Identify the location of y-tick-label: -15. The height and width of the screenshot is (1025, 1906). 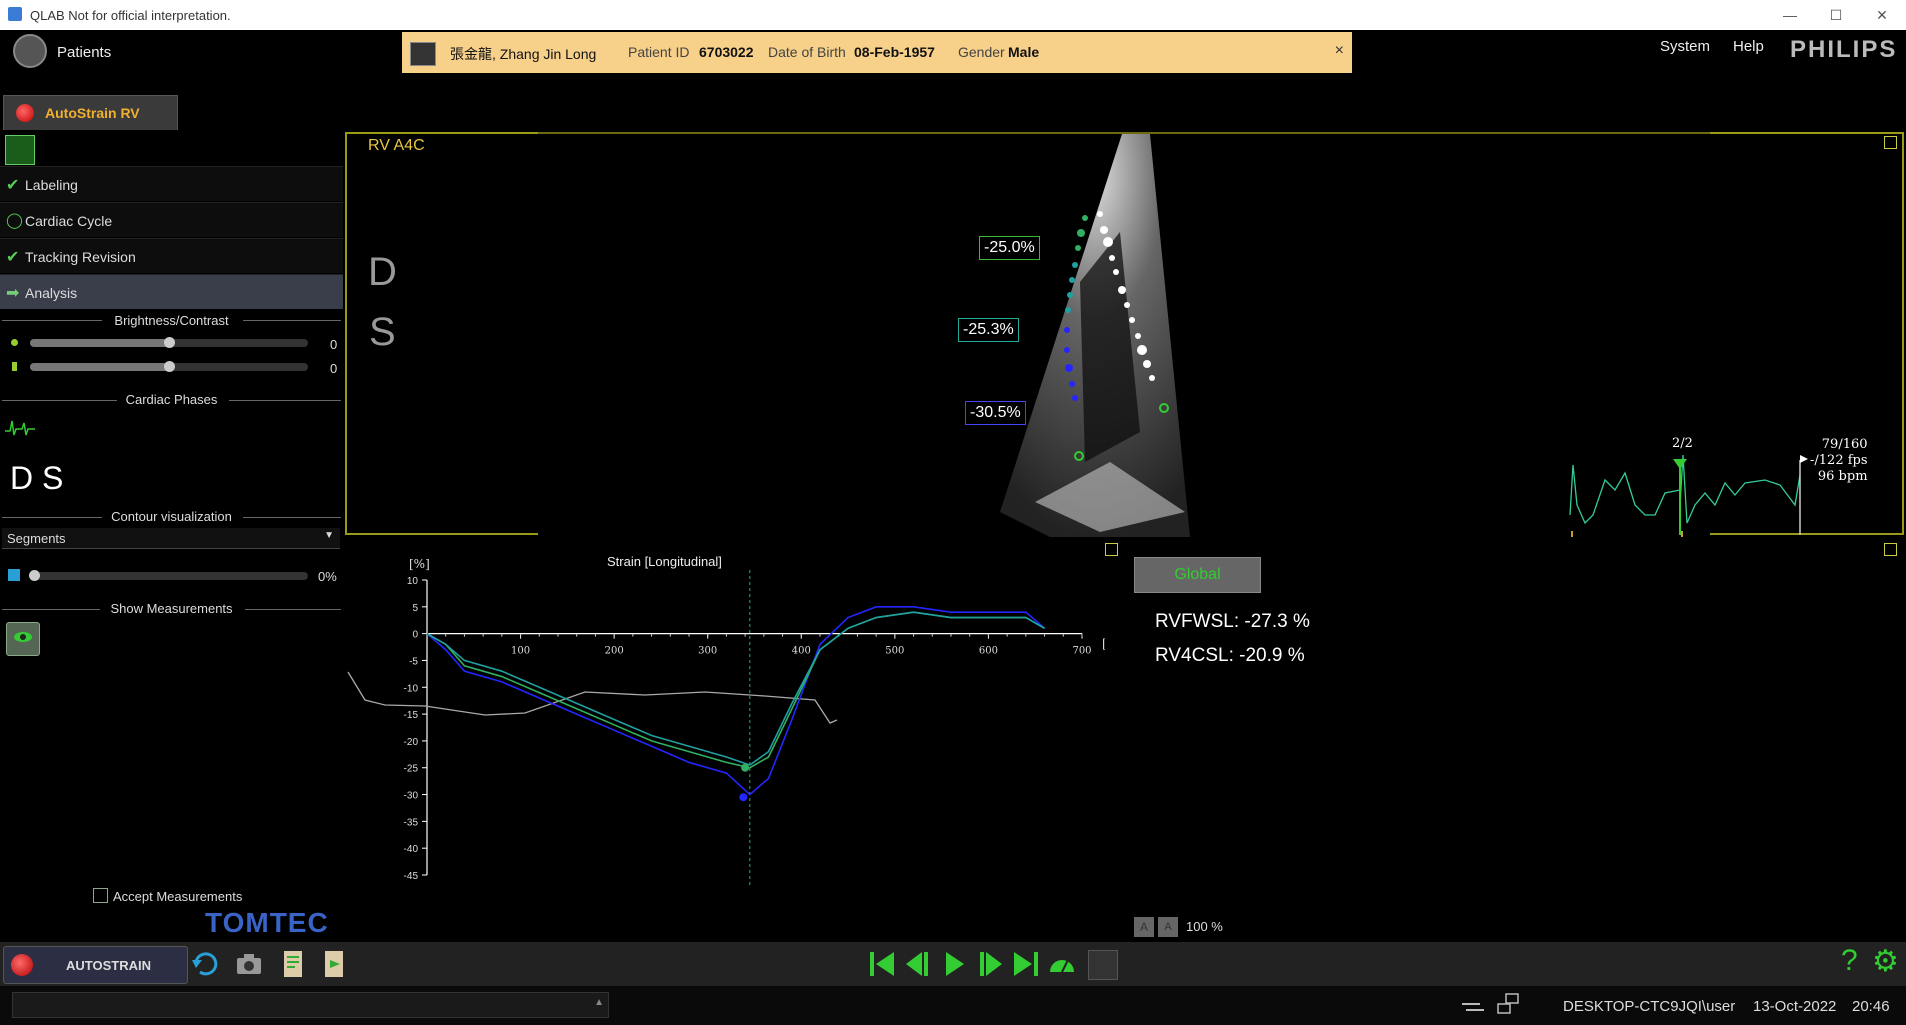
(411, 715).